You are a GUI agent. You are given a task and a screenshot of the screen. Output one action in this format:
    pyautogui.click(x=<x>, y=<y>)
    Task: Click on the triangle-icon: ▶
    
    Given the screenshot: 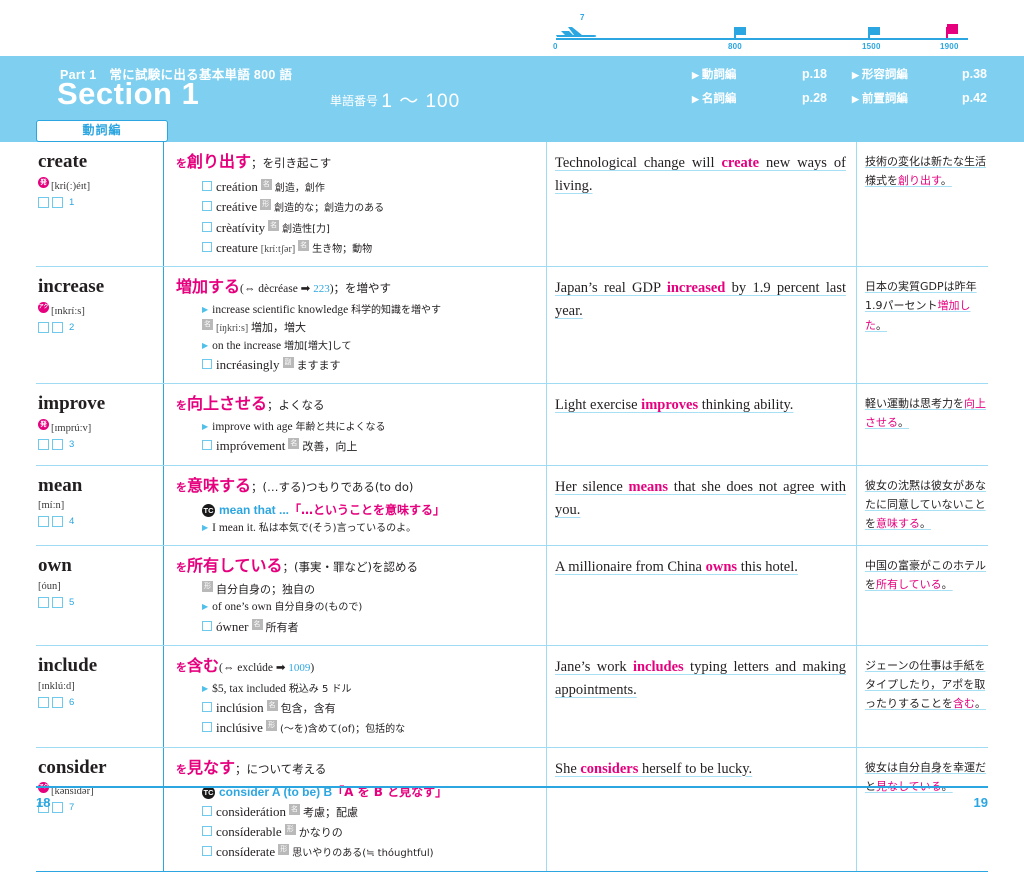 What is the action you would take?
    pyautogui.click(x=855, y=75)
    